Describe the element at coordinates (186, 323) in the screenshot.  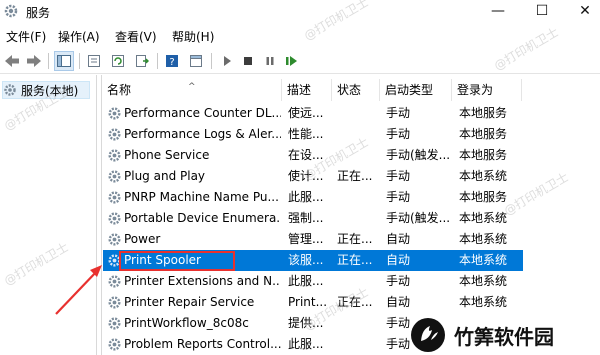
I see `cell-name: PrintWorkflow_8c08c` at that location.